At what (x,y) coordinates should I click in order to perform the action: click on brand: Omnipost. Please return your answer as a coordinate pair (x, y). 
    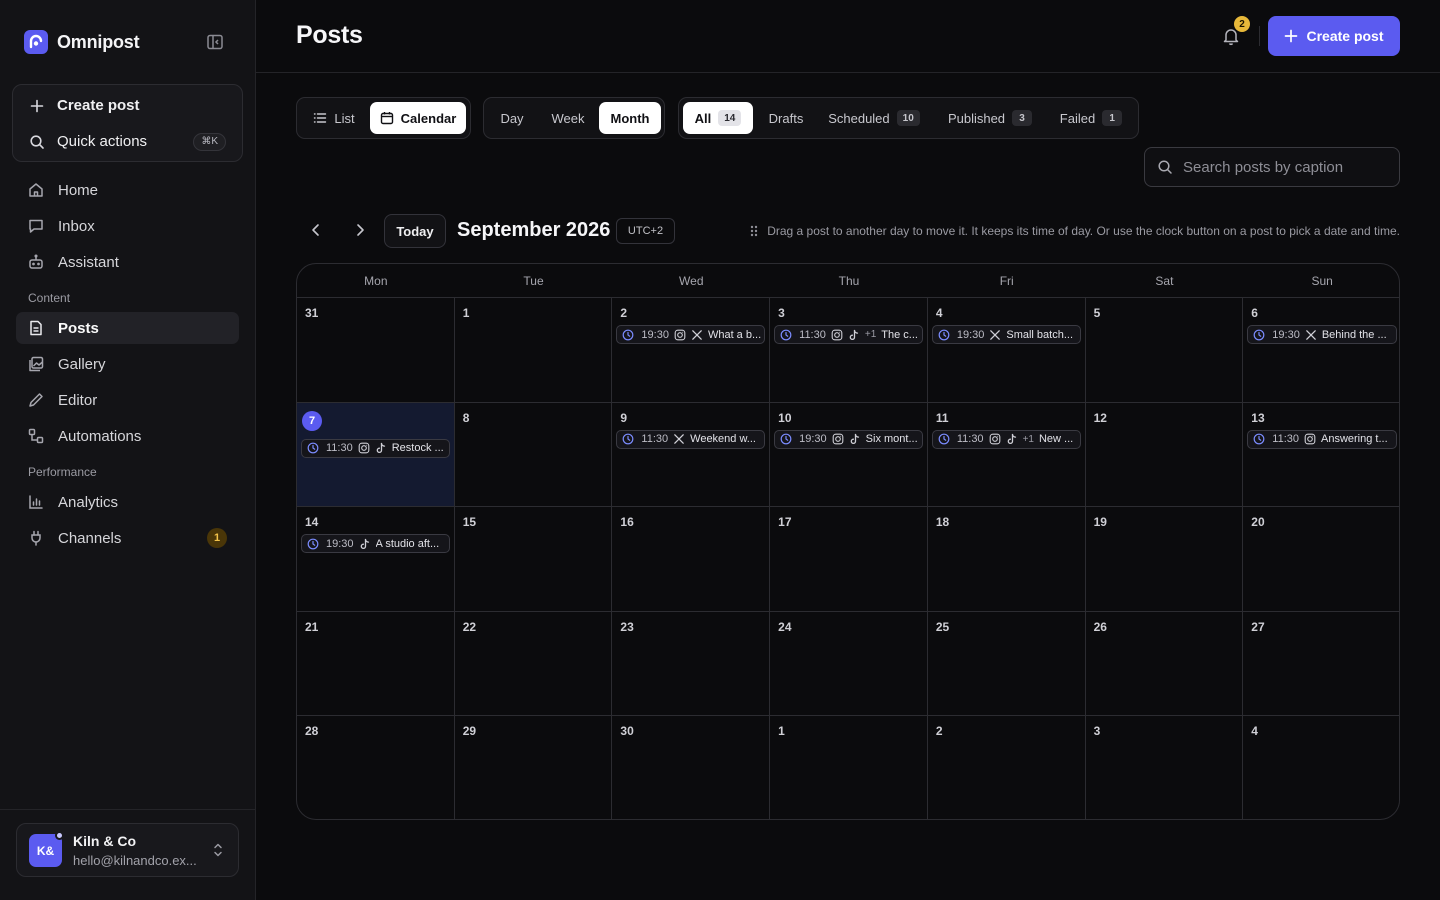
    Looking at the image, I should click on (82, 42).